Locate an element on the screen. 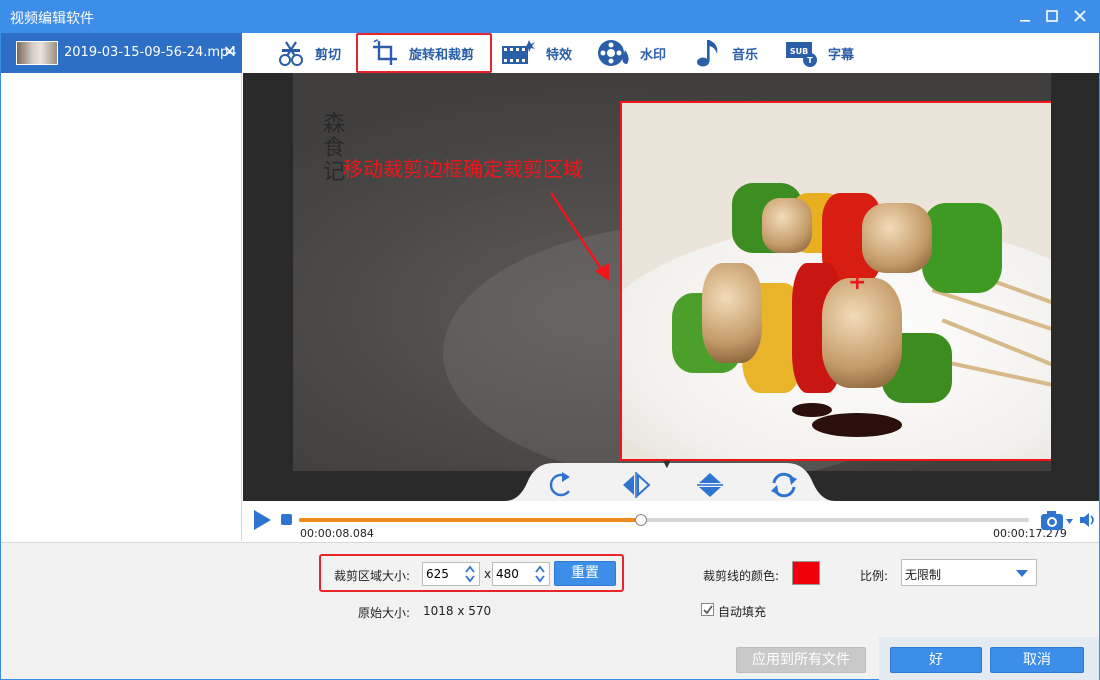 This screenshot has height=680, width=1100. rotate-clockwise-icon is located at coordinates (559, 484).